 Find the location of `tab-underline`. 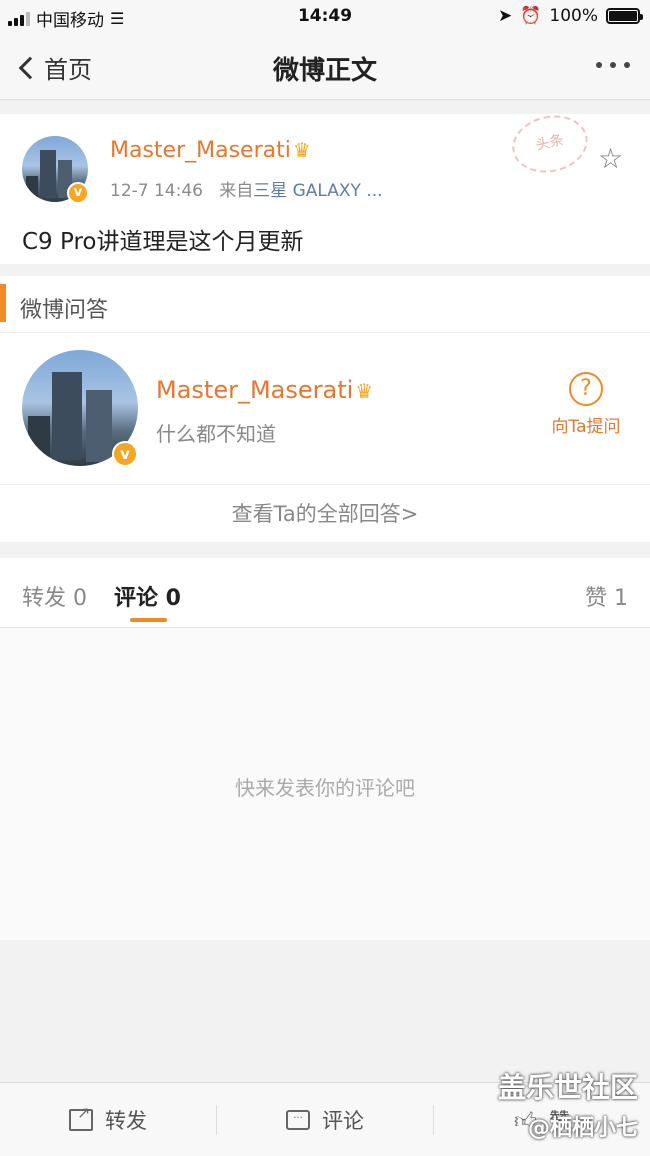

tab-underline is located at coordinates (148, 620).